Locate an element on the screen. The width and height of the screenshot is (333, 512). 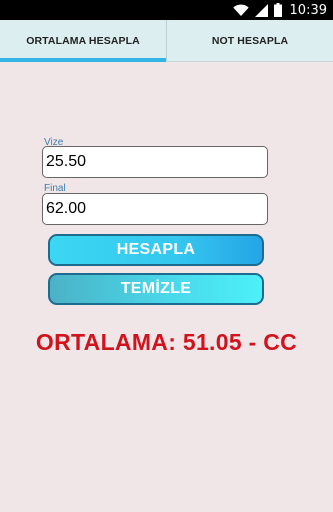
clock: 10:39 is located at coordinates (308, 10).